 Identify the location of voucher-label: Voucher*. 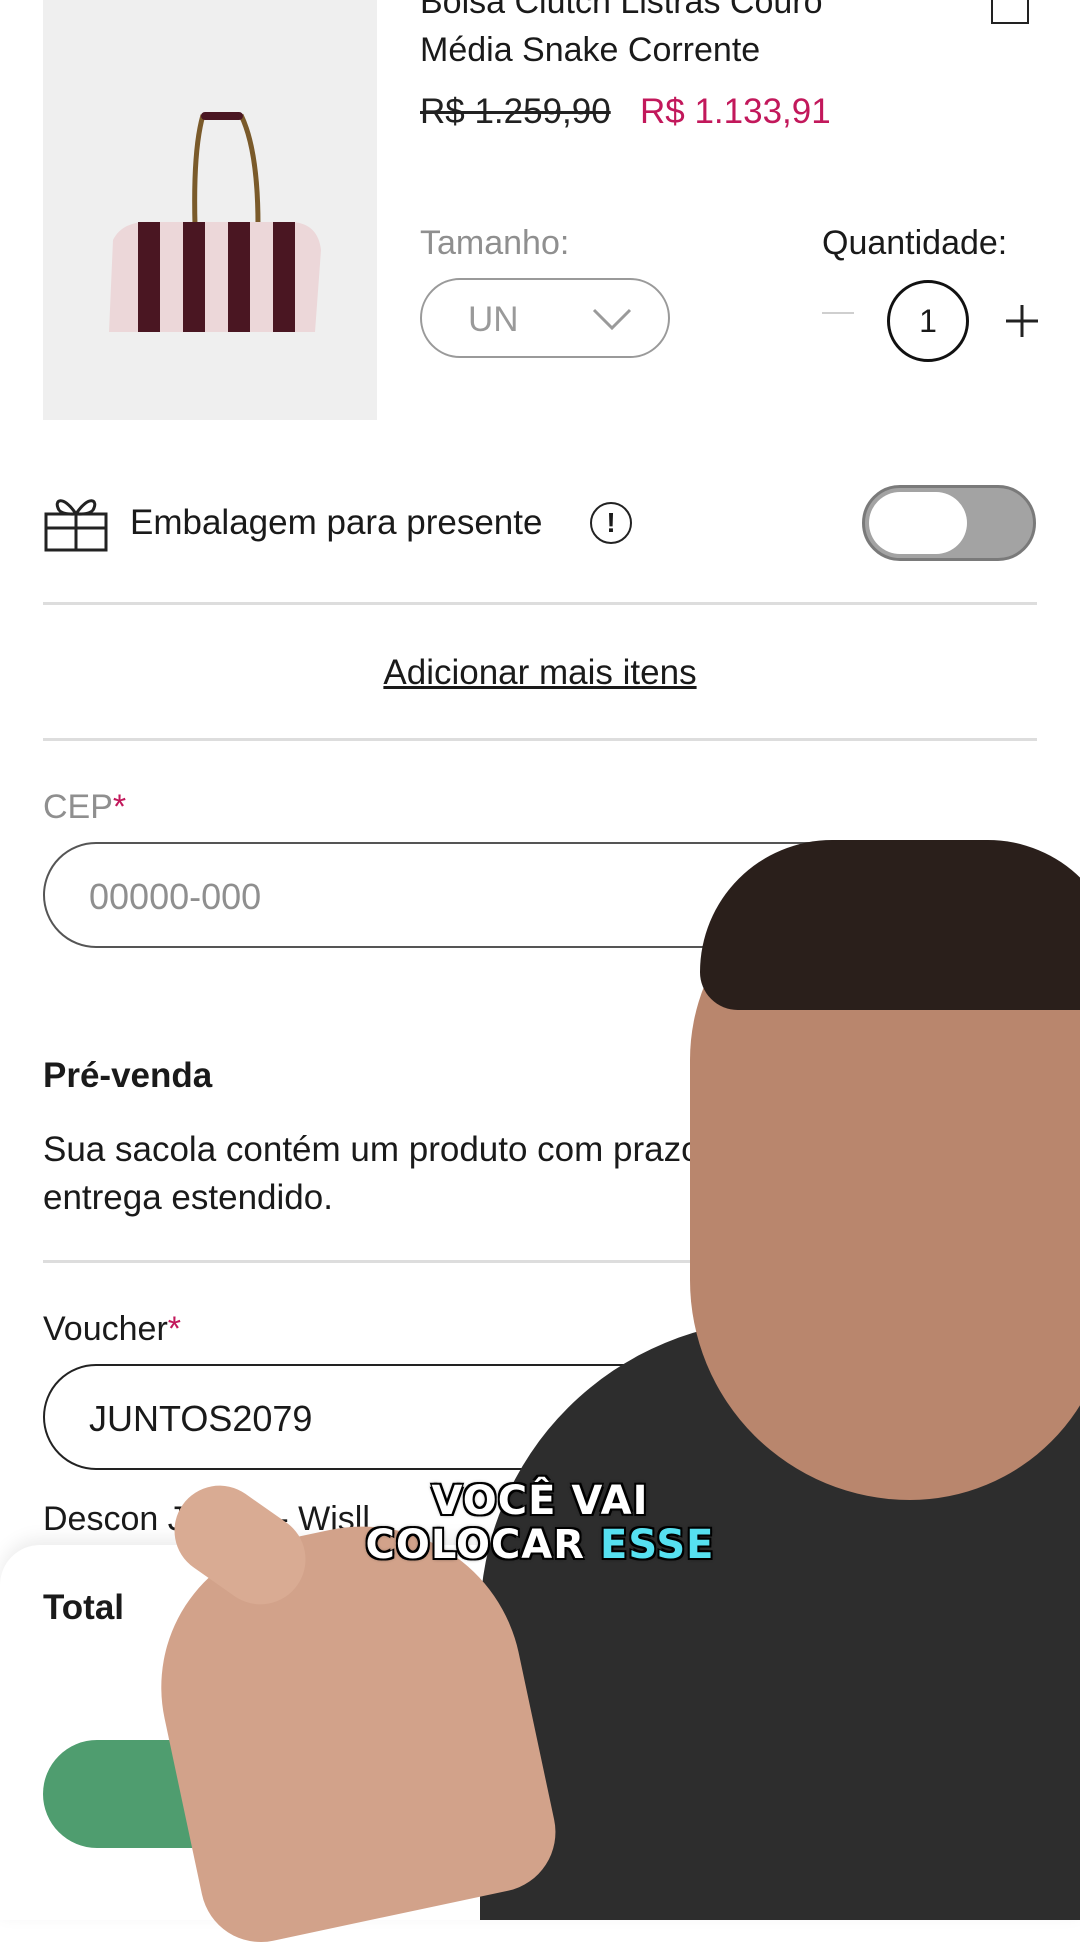
(112, 1329).